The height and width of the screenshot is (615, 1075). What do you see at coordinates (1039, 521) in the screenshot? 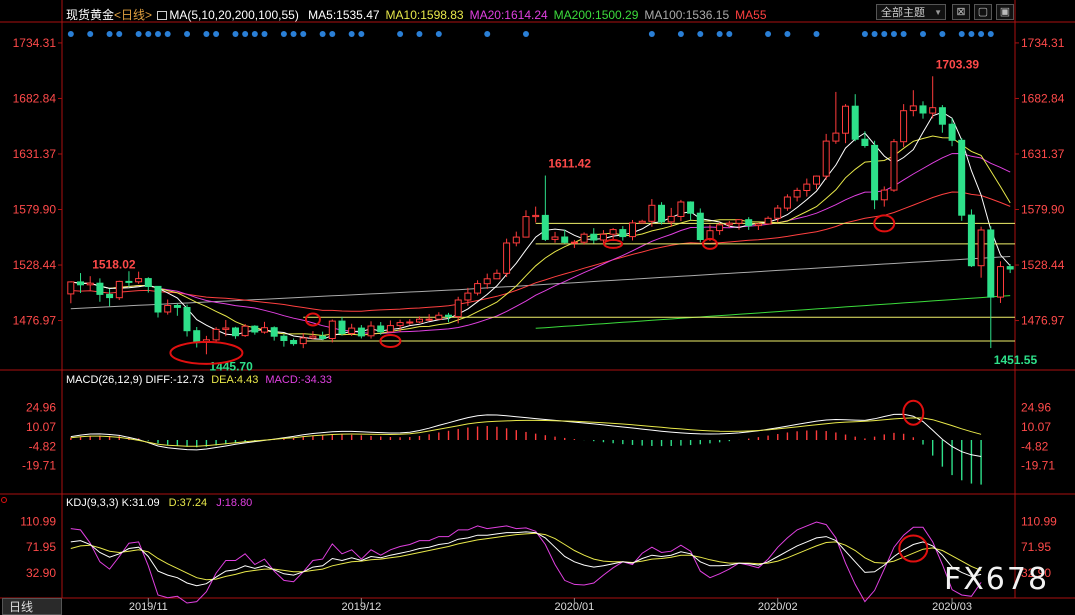
I see `kdj-tick-right-0: 110.99` at bounding box center [1039, 521].